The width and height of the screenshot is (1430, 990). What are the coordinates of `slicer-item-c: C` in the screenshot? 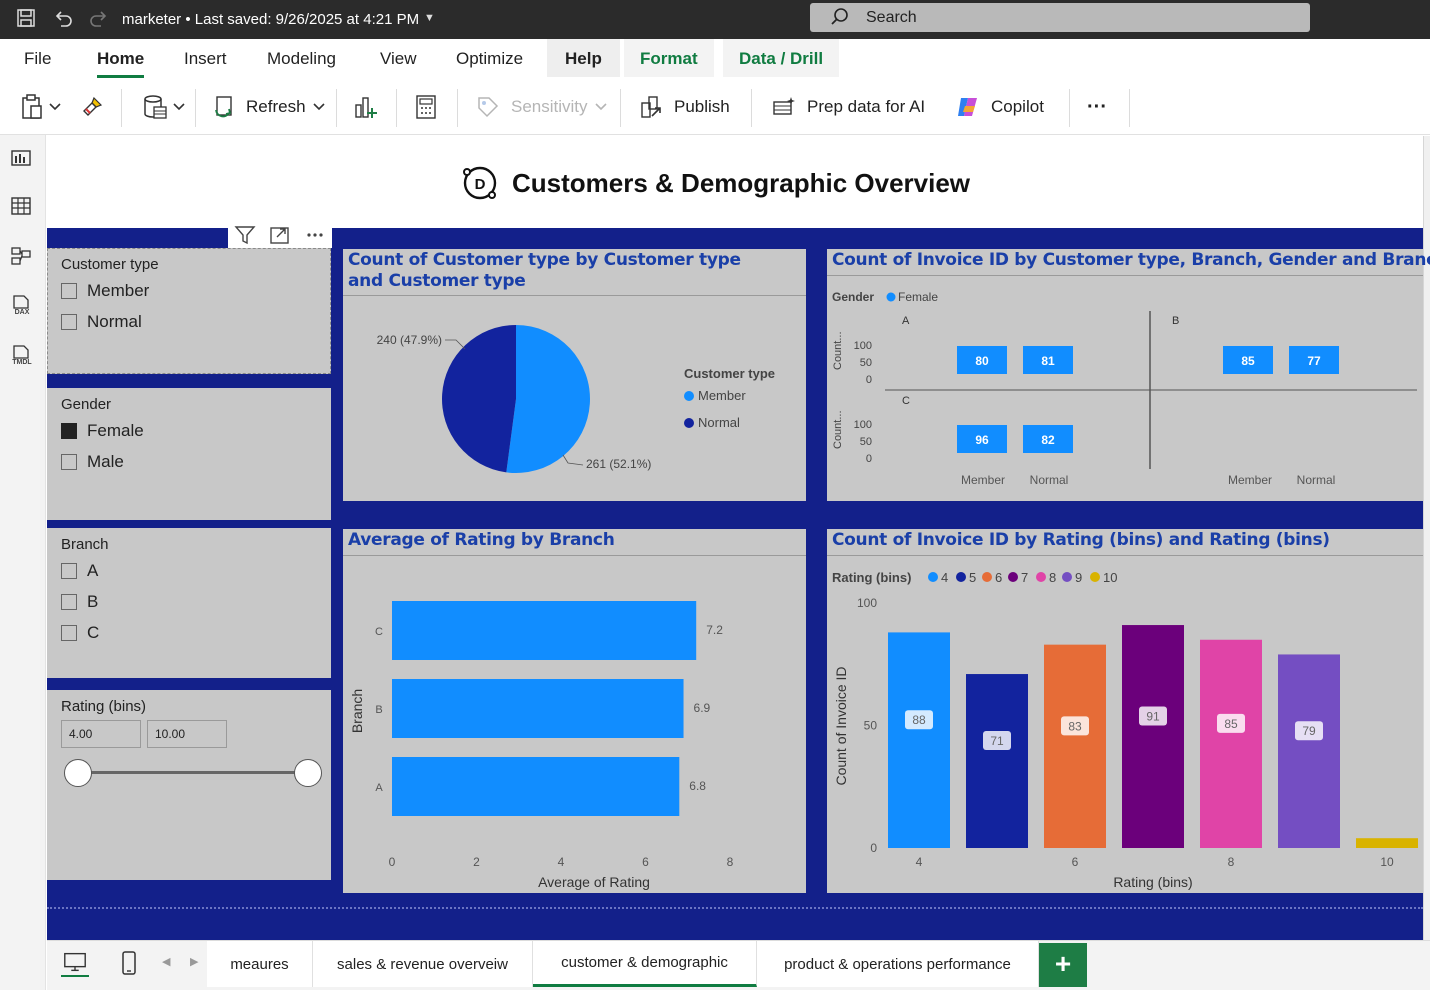 It's located at (80, 633).